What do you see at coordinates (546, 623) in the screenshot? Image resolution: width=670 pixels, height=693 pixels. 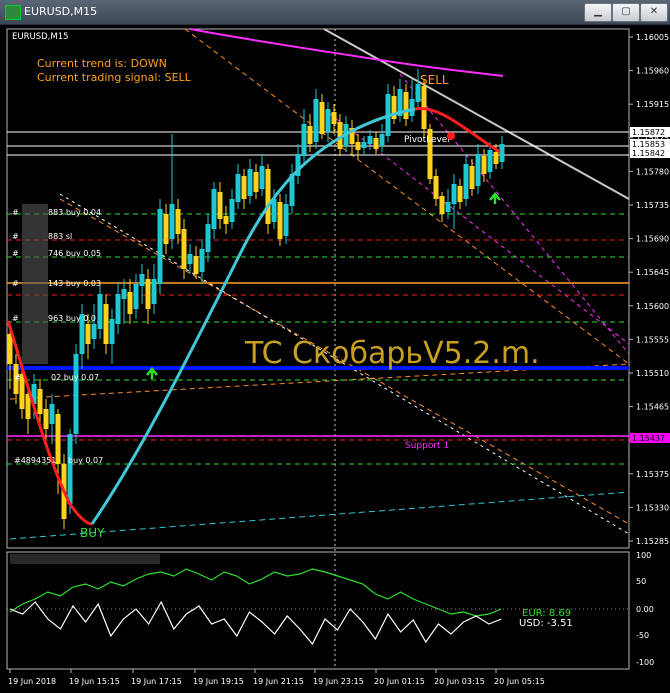 I see `usd-value: USD: -3.51` at bounding box center [546, 623].